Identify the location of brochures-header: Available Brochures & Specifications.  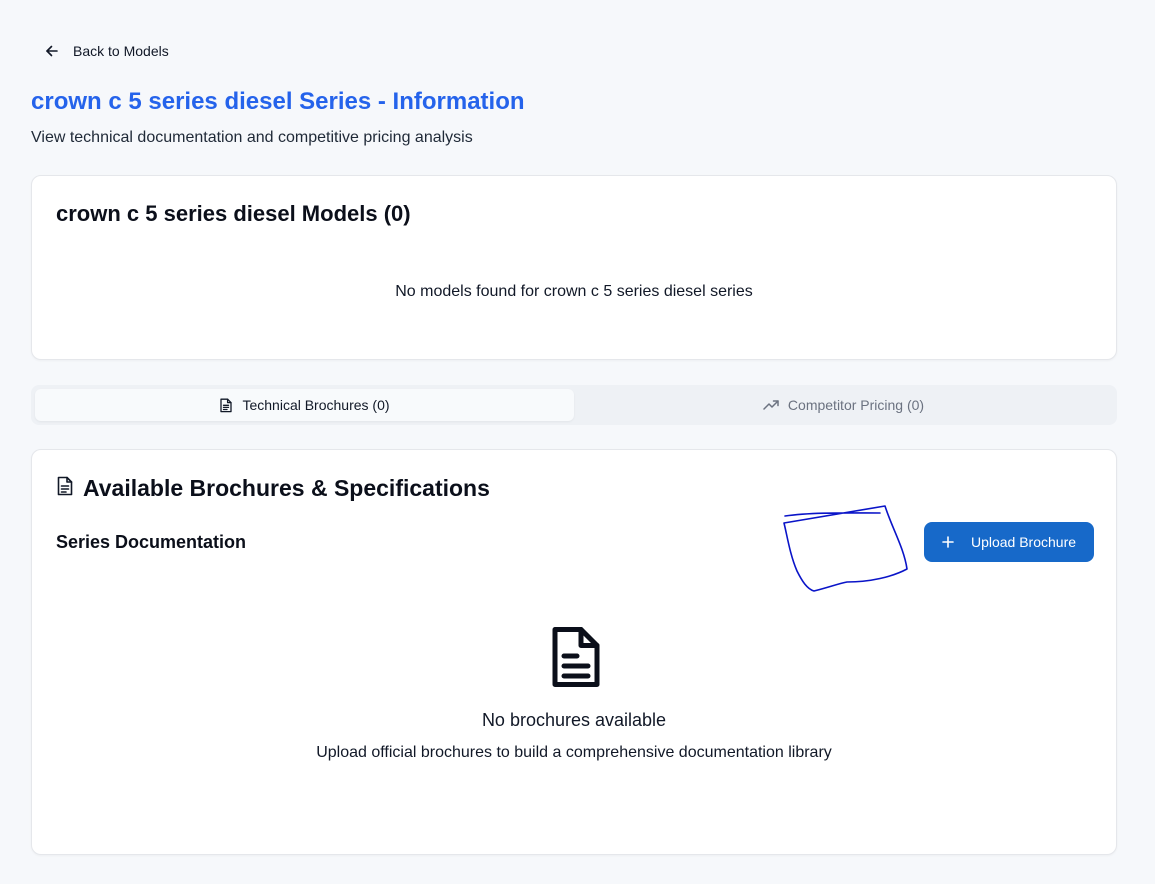
(273, 488).